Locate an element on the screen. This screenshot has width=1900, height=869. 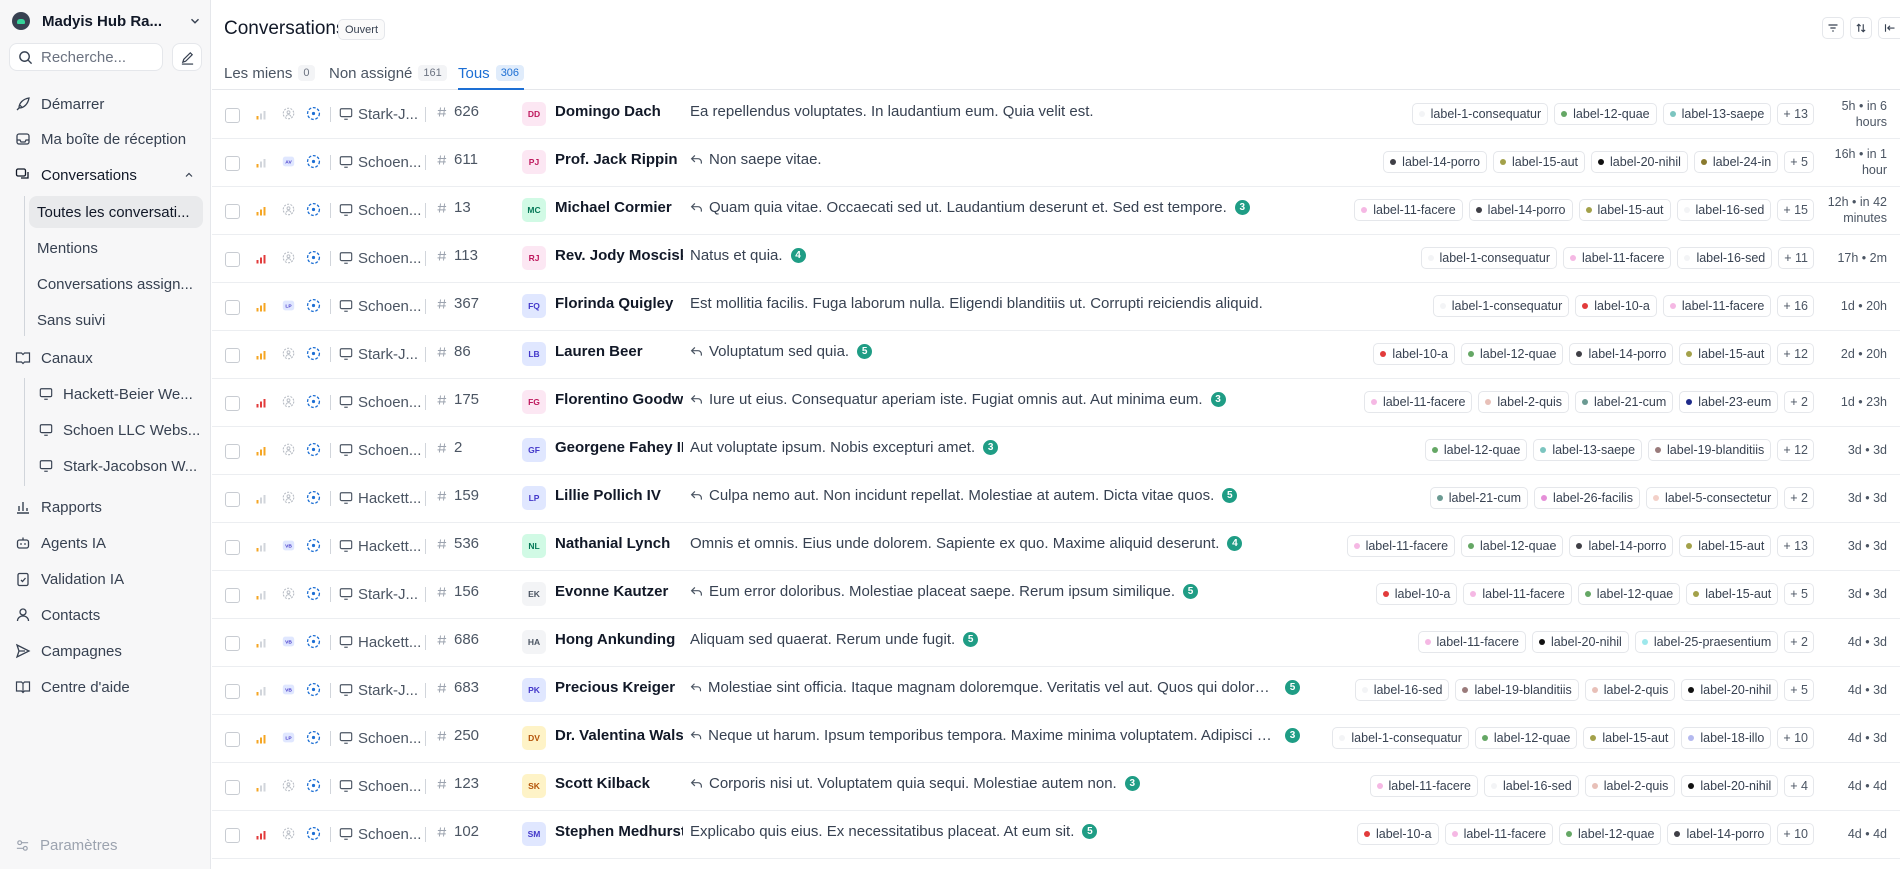
nav-ai-agents: Agents IA is located at coordinates (105, 543).